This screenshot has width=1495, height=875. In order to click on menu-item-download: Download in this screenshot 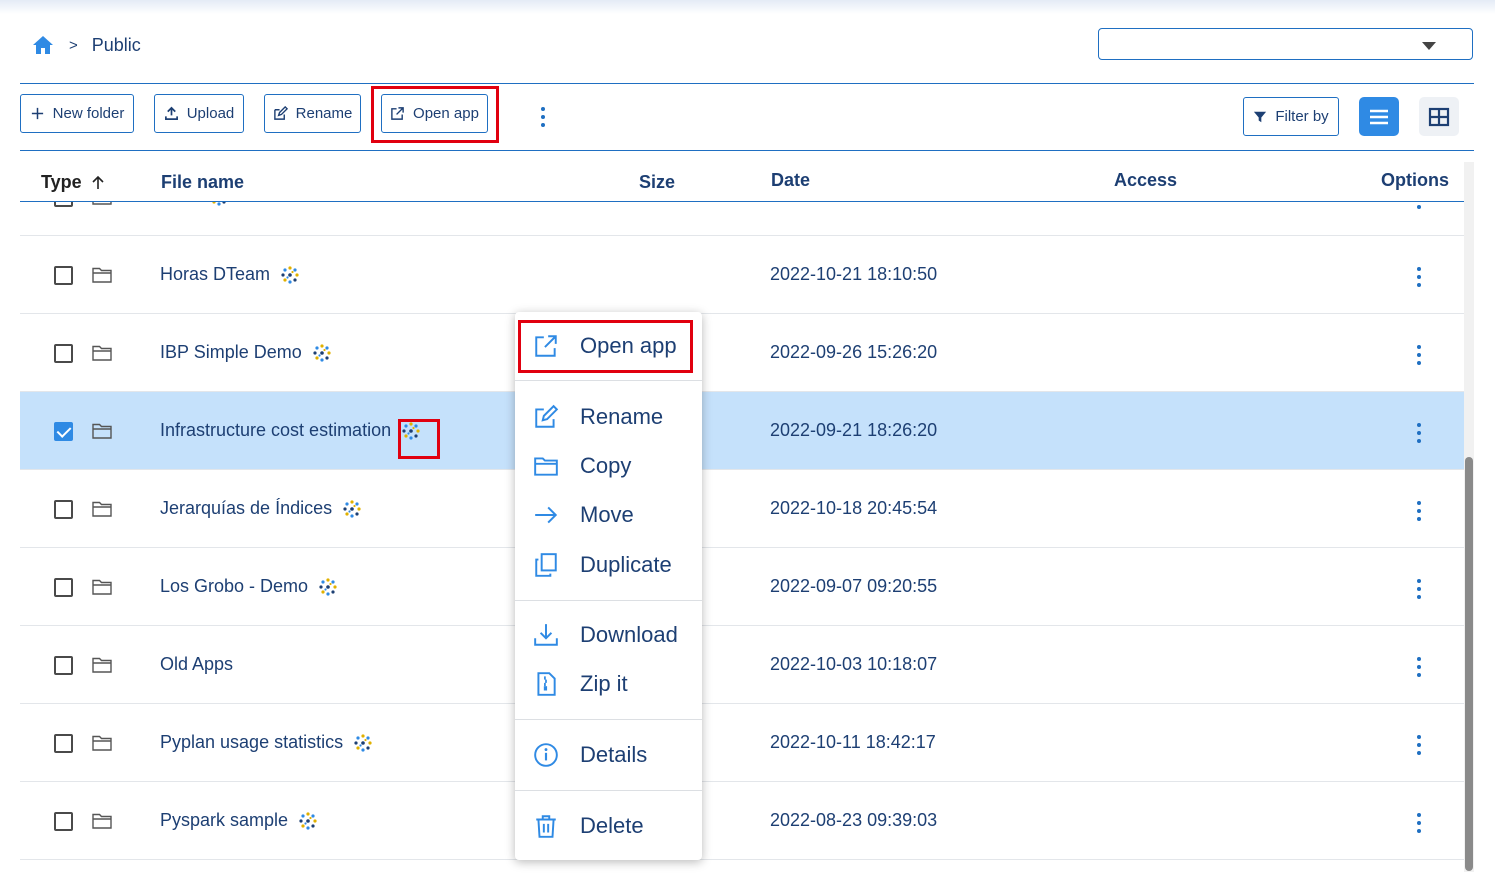, I will do `click(608, 635)`.